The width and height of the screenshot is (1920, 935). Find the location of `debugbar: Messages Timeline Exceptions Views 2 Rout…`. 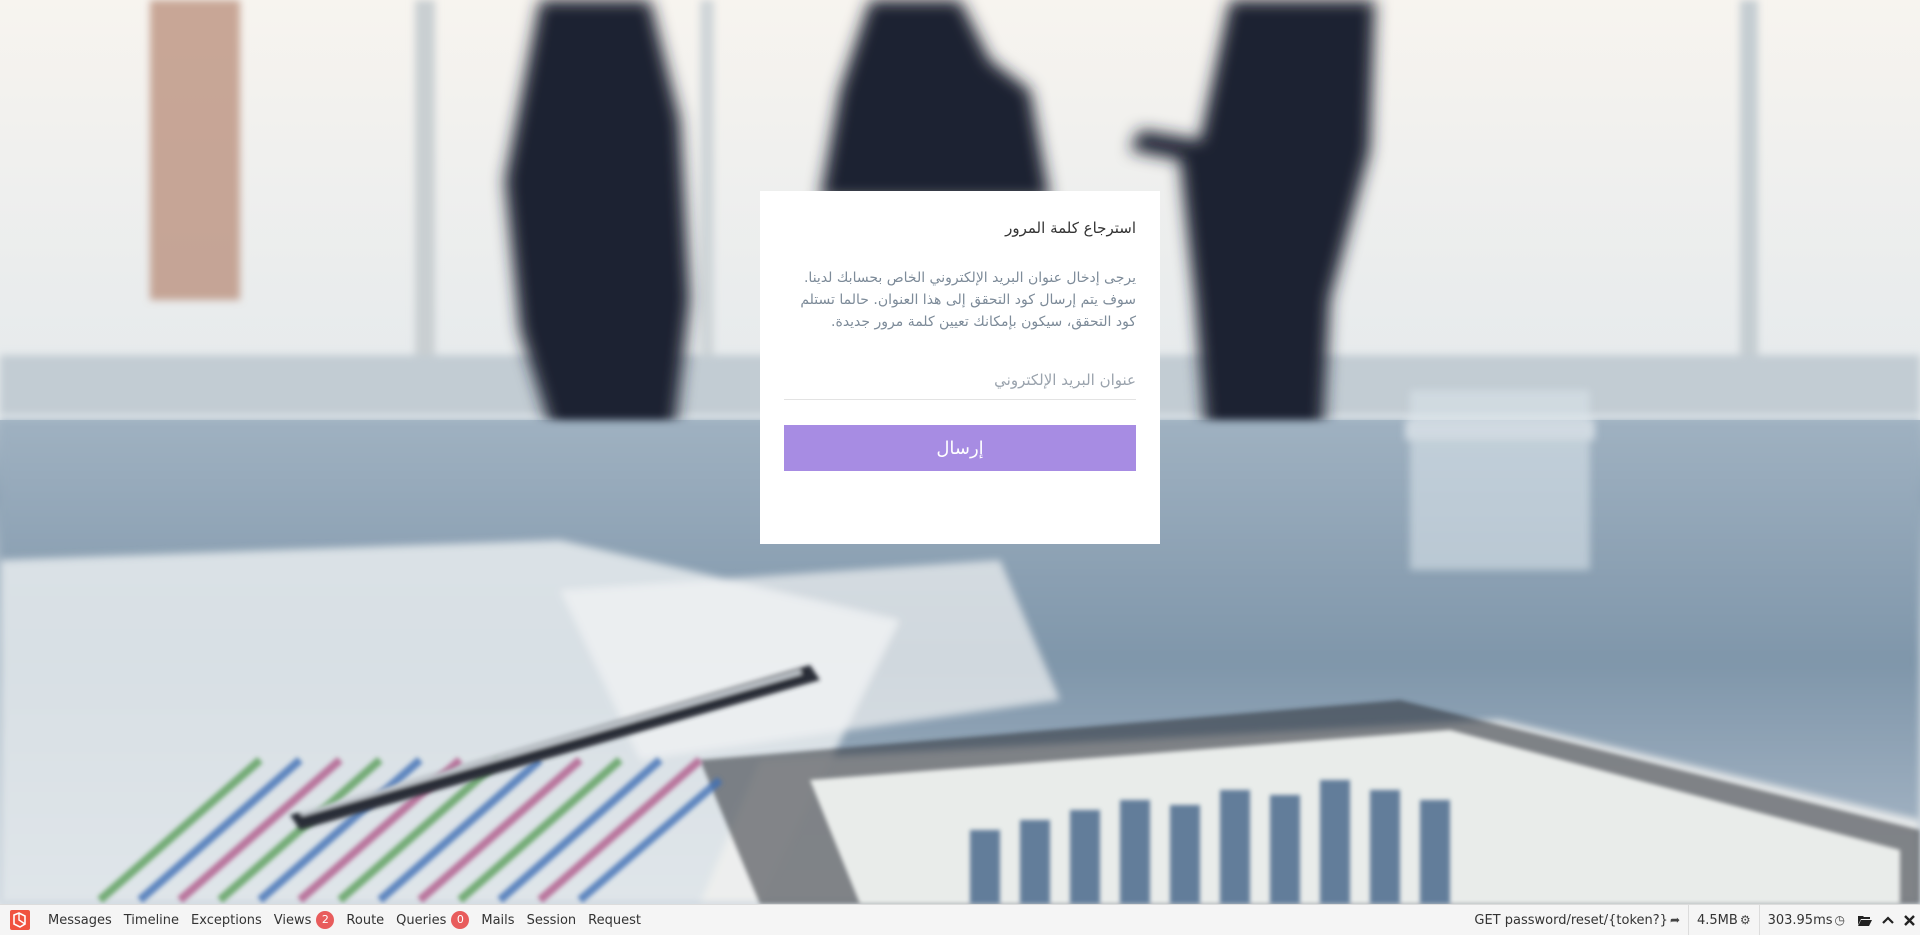

debugbar: Messages Timeline Exceptions Views 2 Rout… is located at coordinates (960, 919).